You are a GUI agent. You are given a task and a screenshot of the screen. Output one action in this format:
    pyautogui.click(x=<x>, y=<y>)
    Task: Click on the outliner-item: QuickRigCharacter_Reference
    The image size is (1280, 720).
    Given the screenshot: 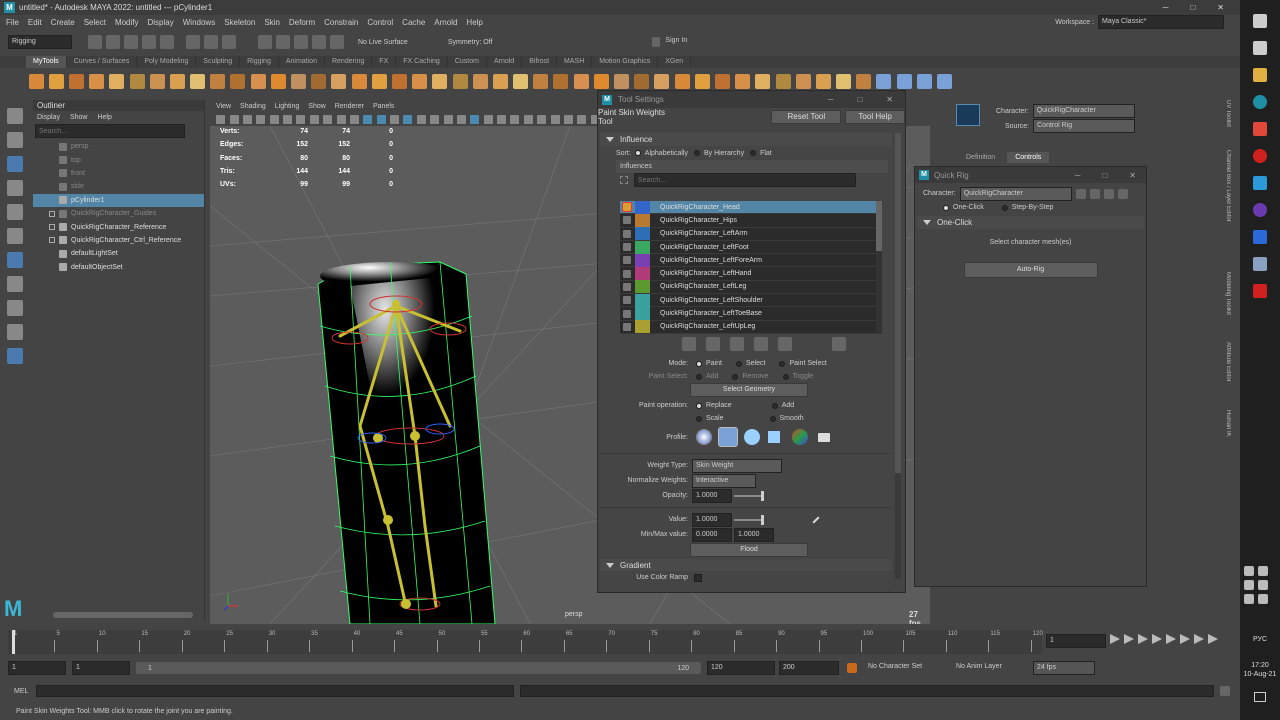 What is the action you would take?
    pyautogui.click(x=118, y=226)
    